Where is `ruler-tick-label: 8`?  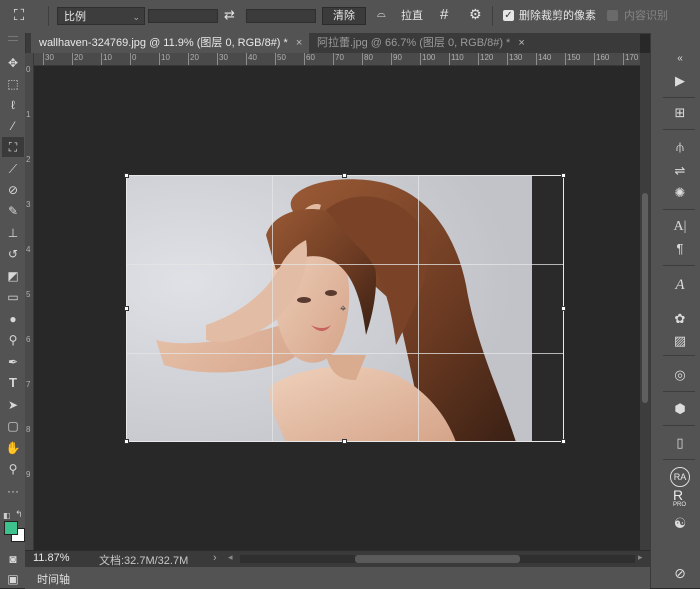
ruler-tick-label: 8 is located at coordinates (28, 429).